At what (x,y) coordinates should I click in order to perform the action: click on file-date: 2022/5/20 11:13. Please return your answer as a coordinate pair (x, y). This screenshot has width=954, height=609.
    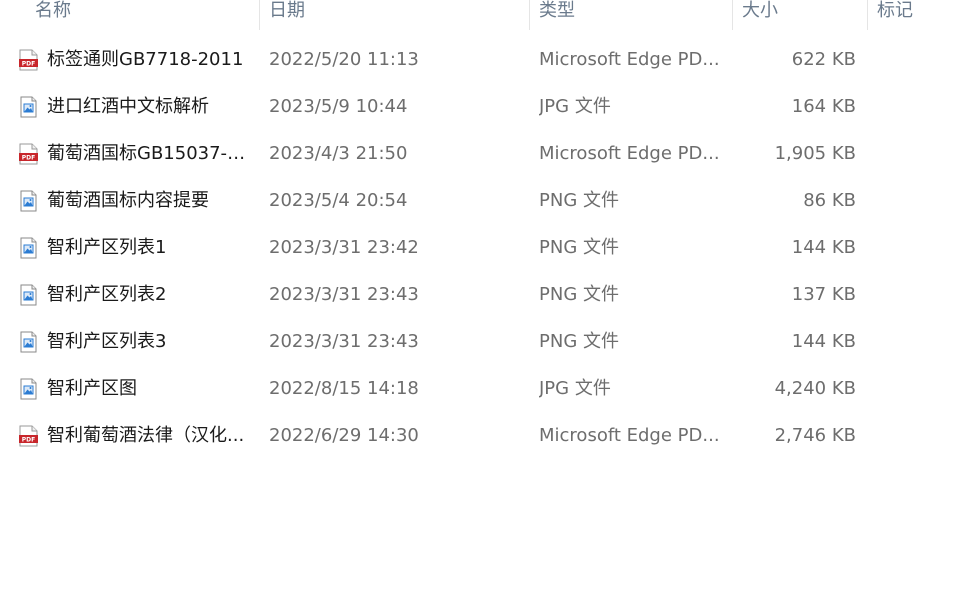
    Looking at the image, I should click on (344, 59).